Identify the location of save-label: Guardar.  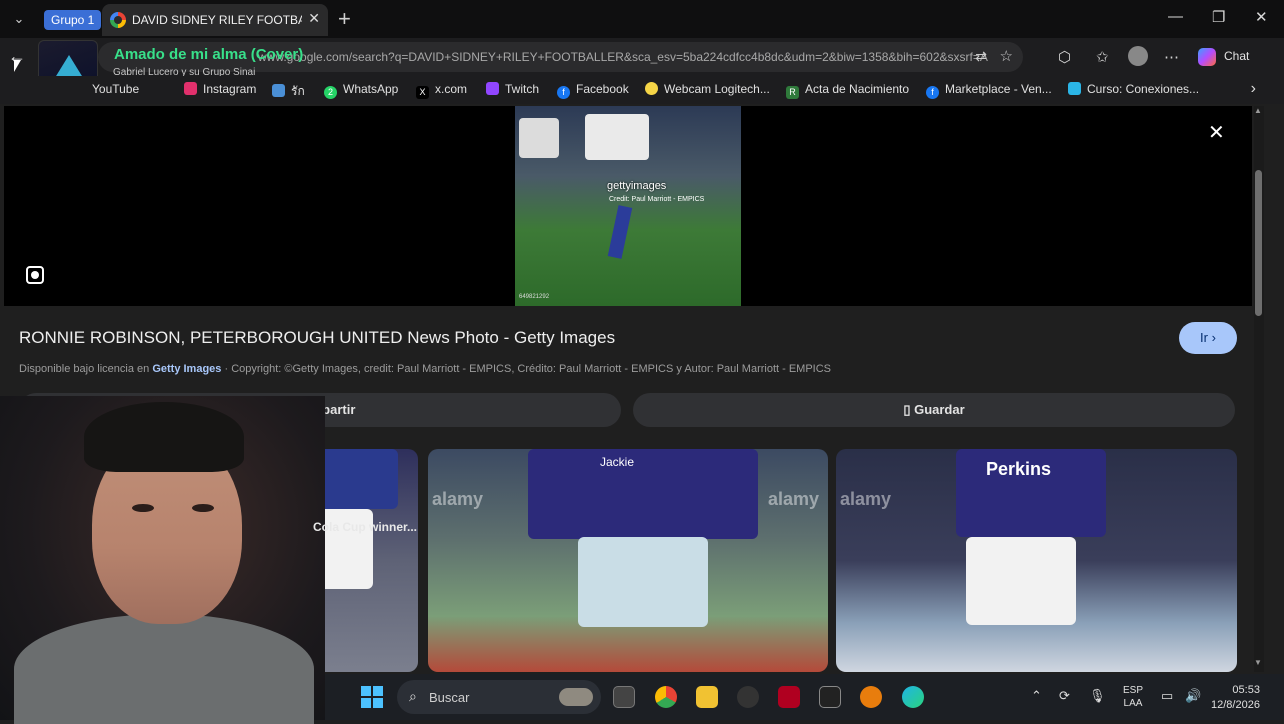
(939, 409).